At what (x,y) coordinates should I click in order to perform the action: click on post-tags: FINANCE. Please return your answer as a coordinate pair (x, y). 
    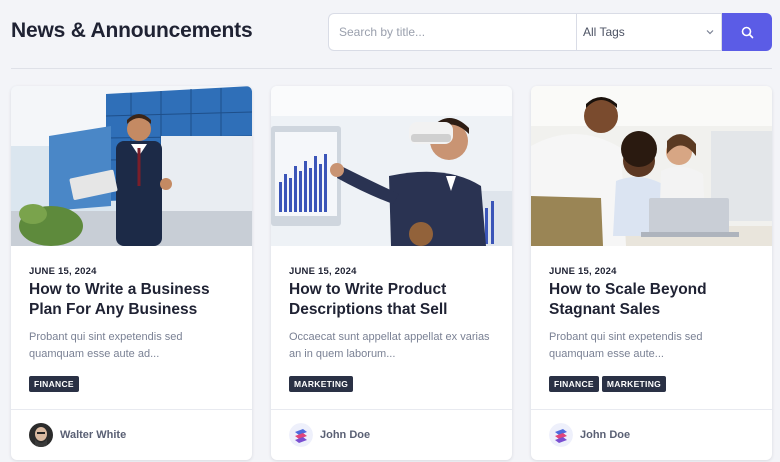
    Looking at the image, I should click on (54, 384).